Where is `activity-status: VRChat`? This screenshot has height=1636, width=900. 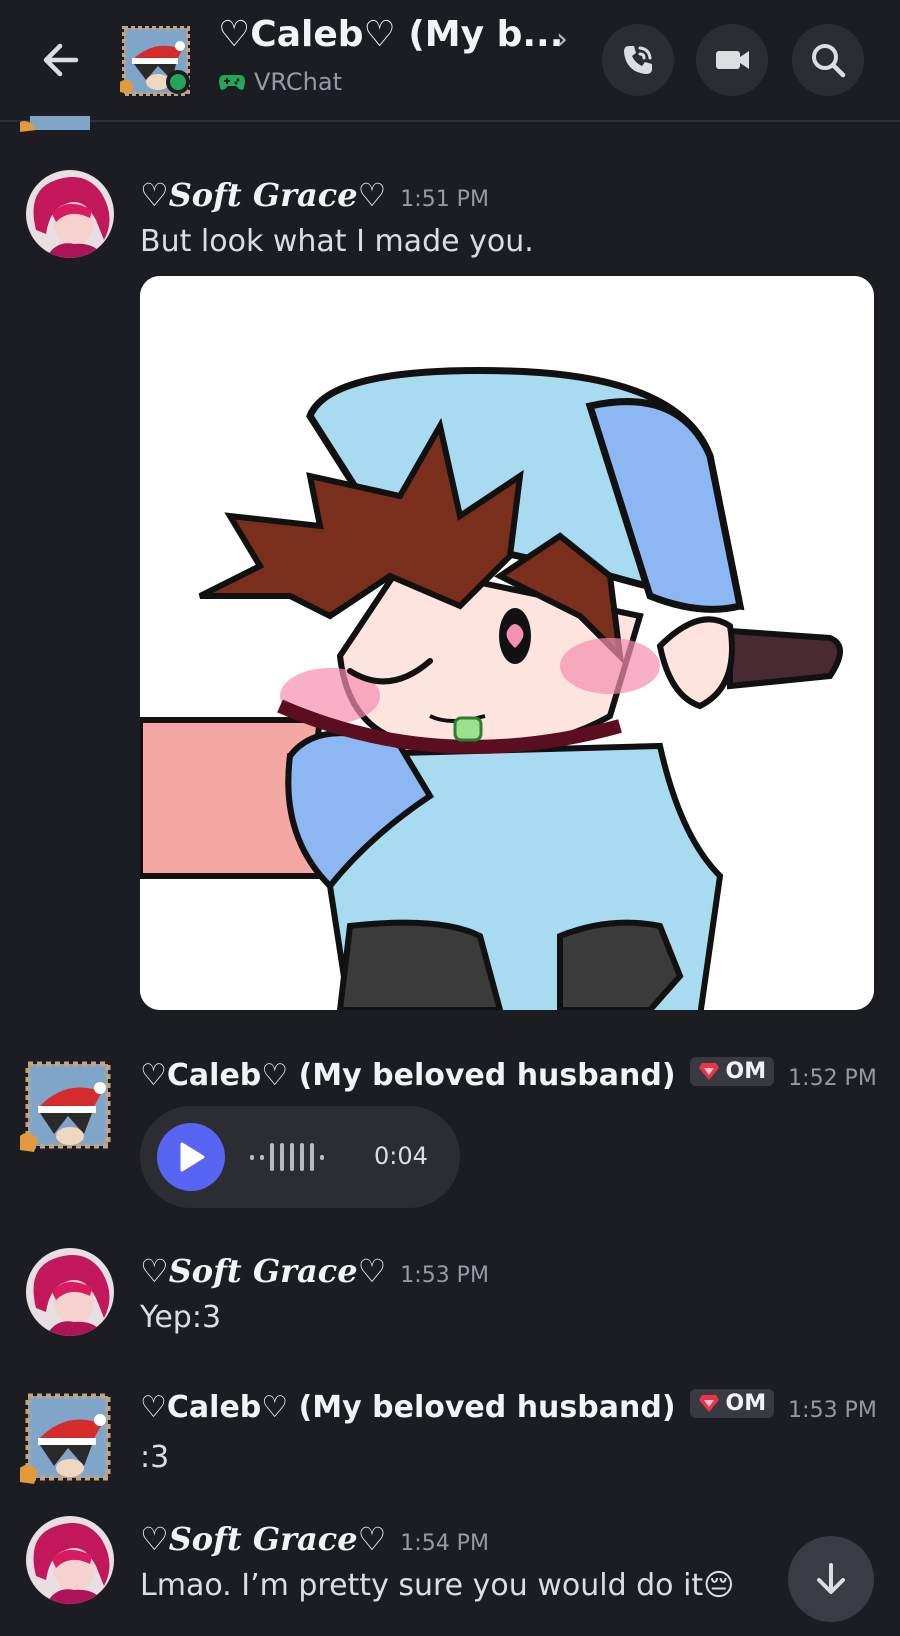
activity-status: VRChat is located at coordinates (280, 82).